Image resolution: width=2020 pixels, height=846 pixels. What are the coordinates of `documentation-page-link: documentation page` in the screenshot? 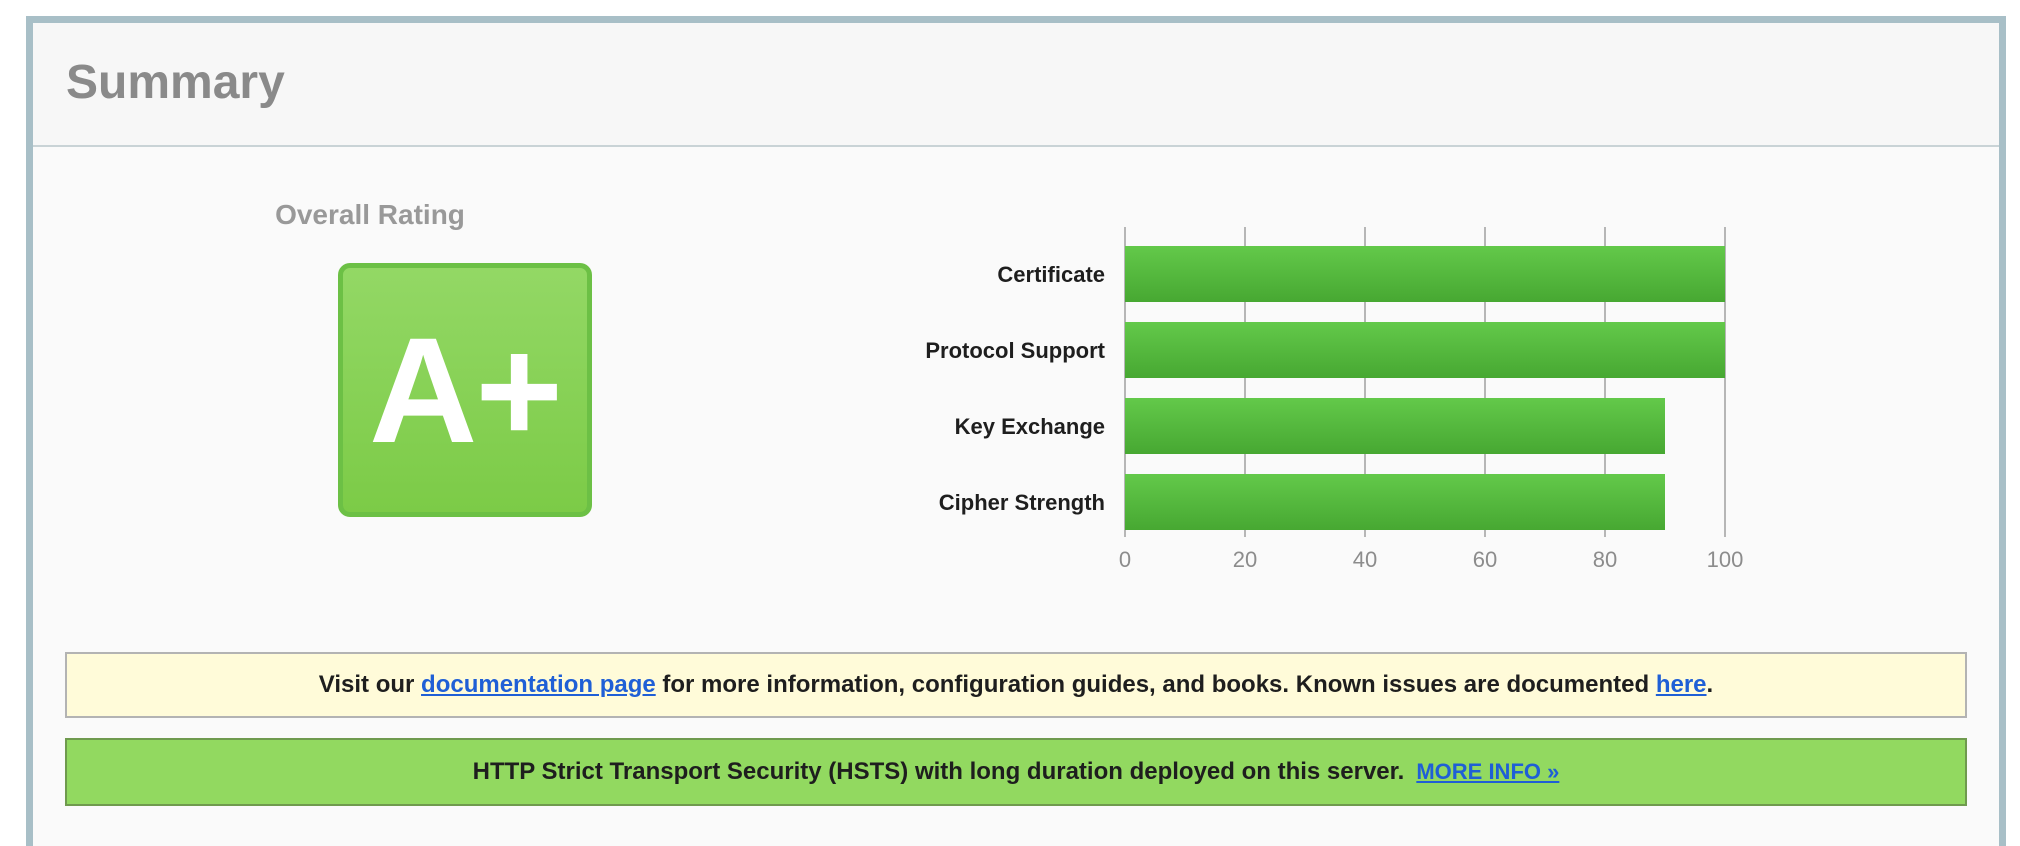 It's located at (538, 684).